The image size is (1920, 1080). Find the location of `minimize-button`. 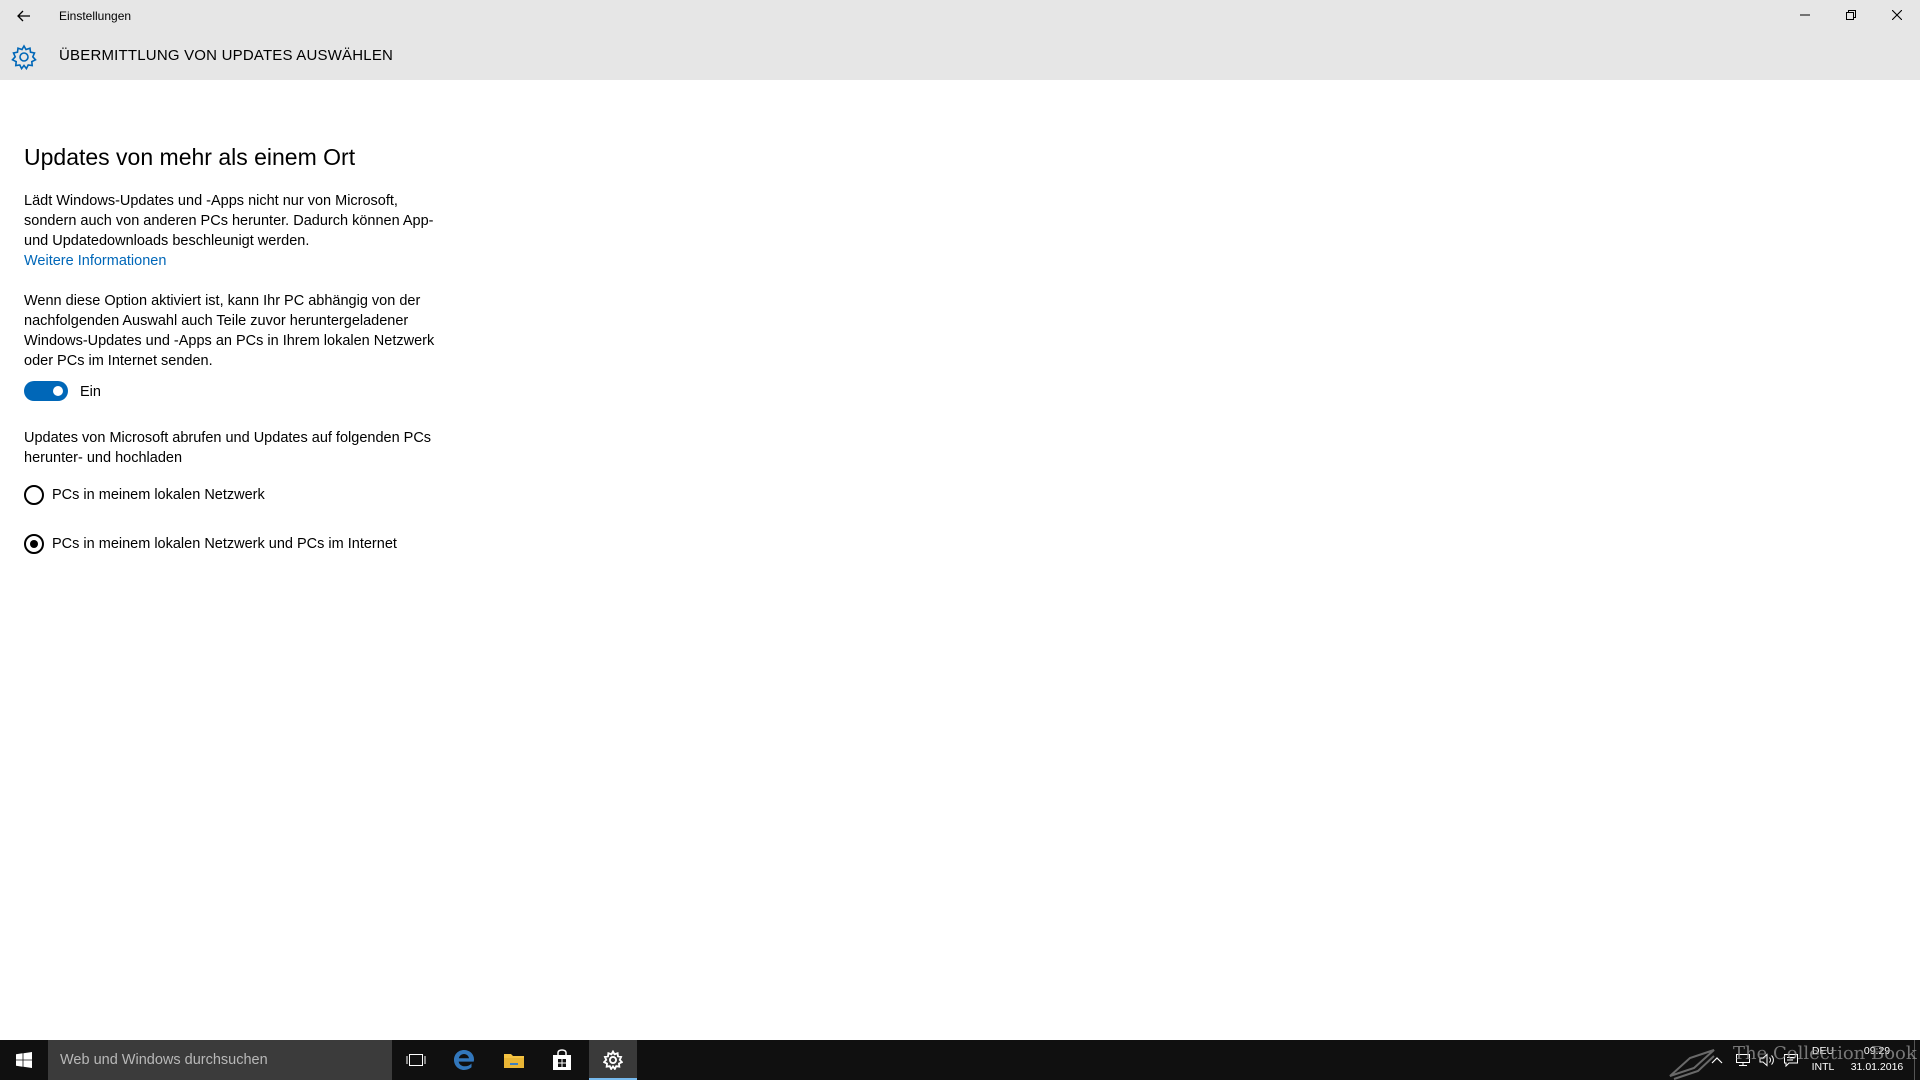

minimize-button is located at coordinates (1805, 15).